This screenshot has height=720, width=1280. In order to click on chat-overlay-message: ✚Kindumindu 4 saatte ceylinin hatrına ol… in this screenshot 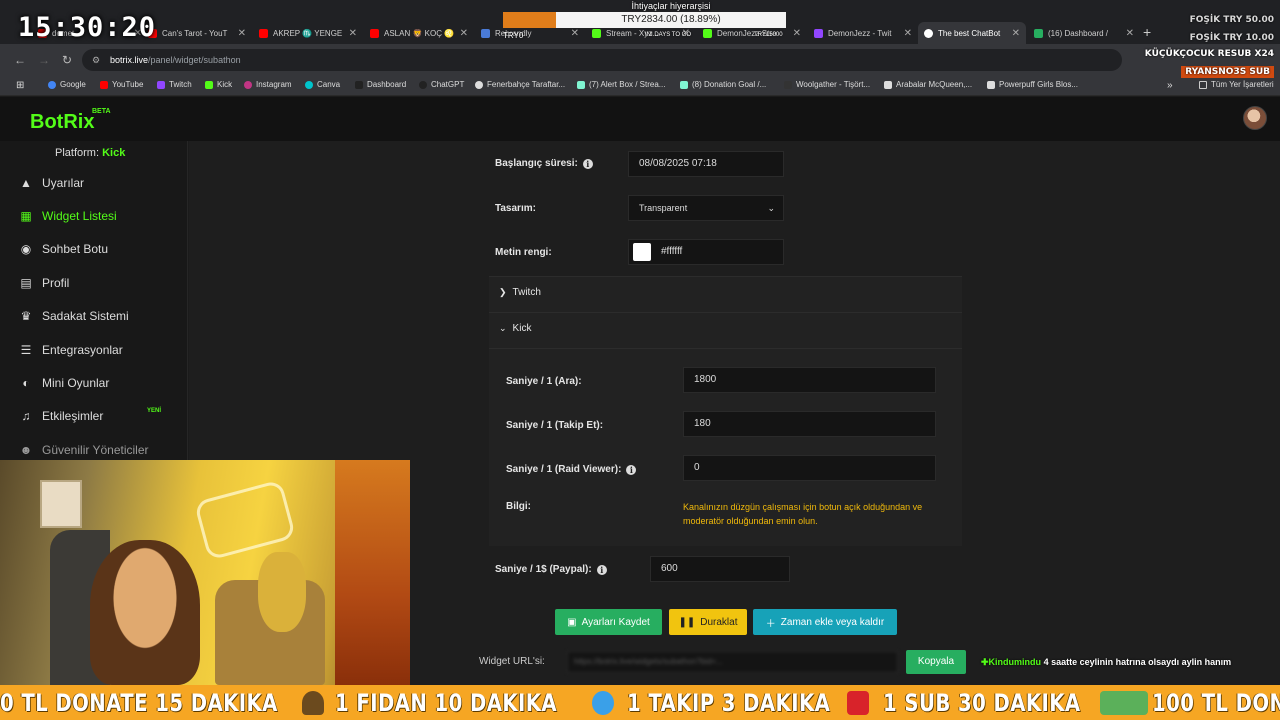, I will do `click(1106, 662)`.